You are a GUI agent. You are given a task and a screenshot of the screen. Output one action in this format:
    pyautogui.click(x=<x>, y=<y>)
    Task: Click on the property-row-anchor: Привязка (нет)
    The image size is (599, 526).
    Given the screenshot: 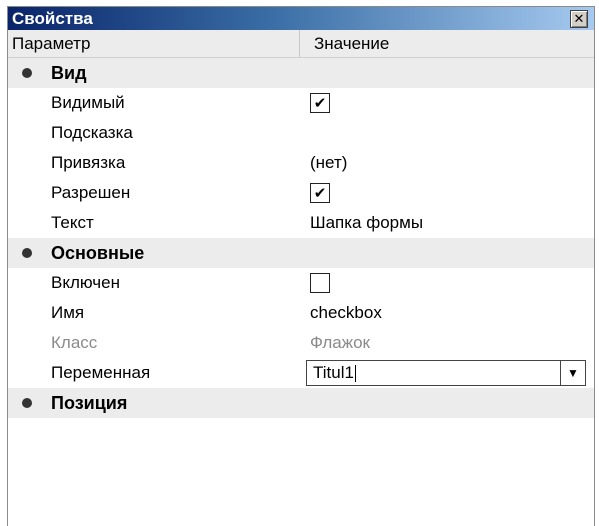 What is the action you would take?
    pyautogui.click(x=301, y=163)
    